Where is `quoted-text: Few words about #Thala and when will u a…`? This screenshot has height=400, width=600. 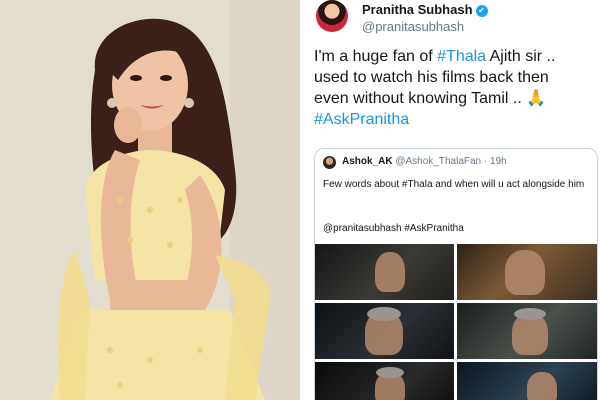
quoted-text: Few words about #Thala and when will u a… is located at coordinates (454, 184).